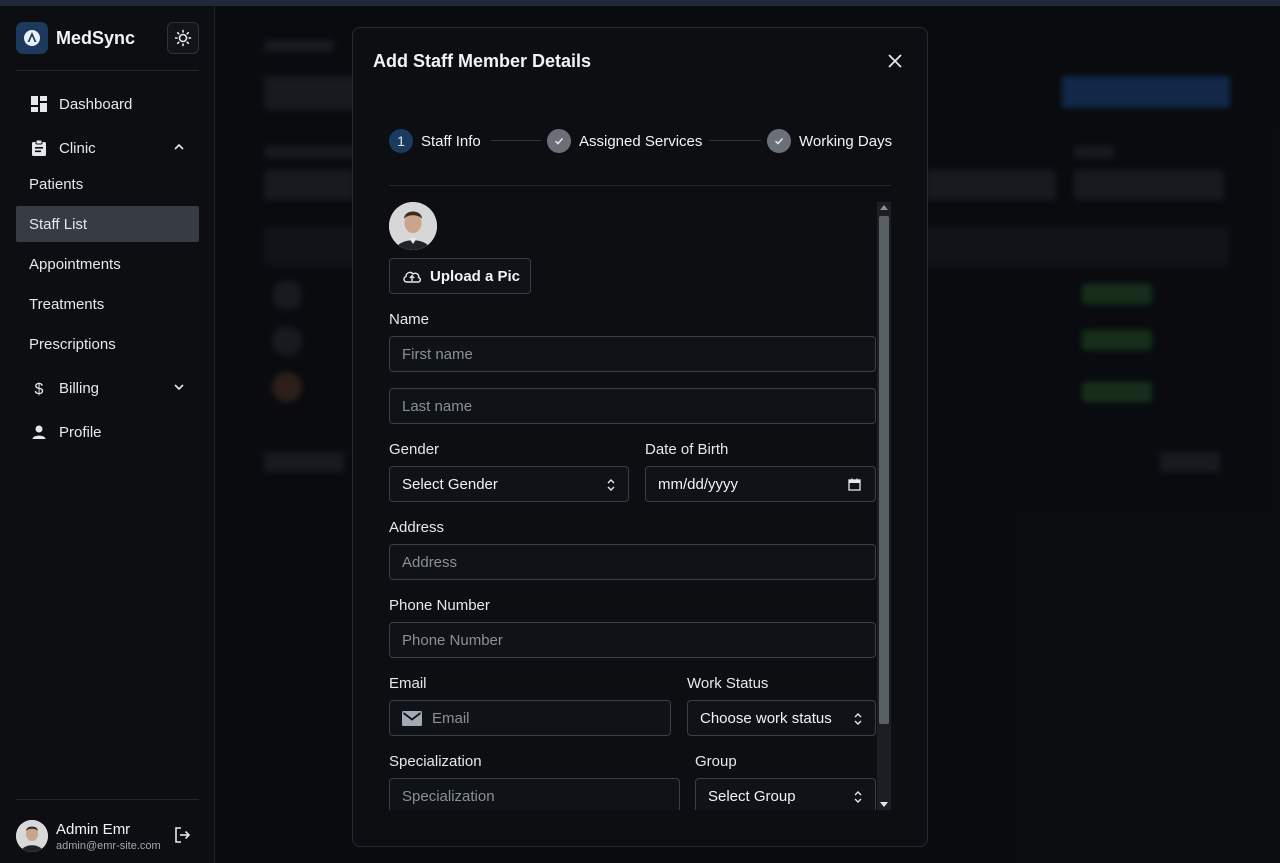  Describe the element at coordinates (107, 264) in the screenshot. I see `sidebar-item-appointments: Appointments` at that location.